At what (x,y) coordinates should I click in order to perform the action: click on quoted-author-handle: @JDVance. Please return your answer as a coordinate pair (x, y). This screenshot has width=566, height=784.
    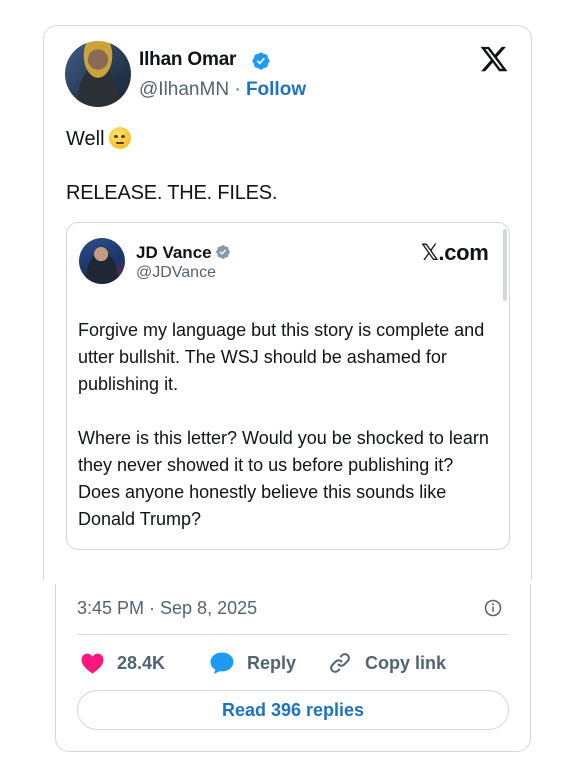
    Looking at the image, I should click on (176, 273).